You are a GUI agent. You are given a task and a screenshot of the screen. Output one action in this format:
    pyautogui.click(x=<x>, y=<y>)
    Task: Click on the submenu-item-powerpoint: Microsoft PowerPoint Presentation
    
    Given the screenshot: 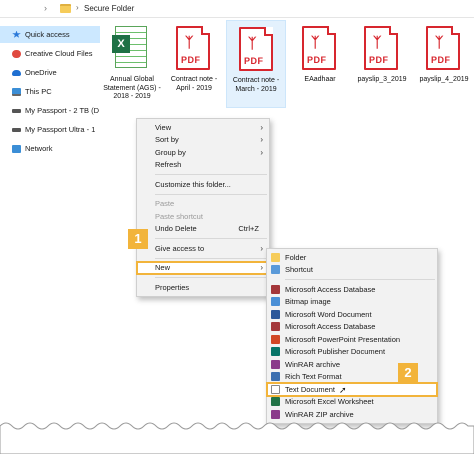 What is the action you would take?
    pyautogui.click(x=352, y=339)
    